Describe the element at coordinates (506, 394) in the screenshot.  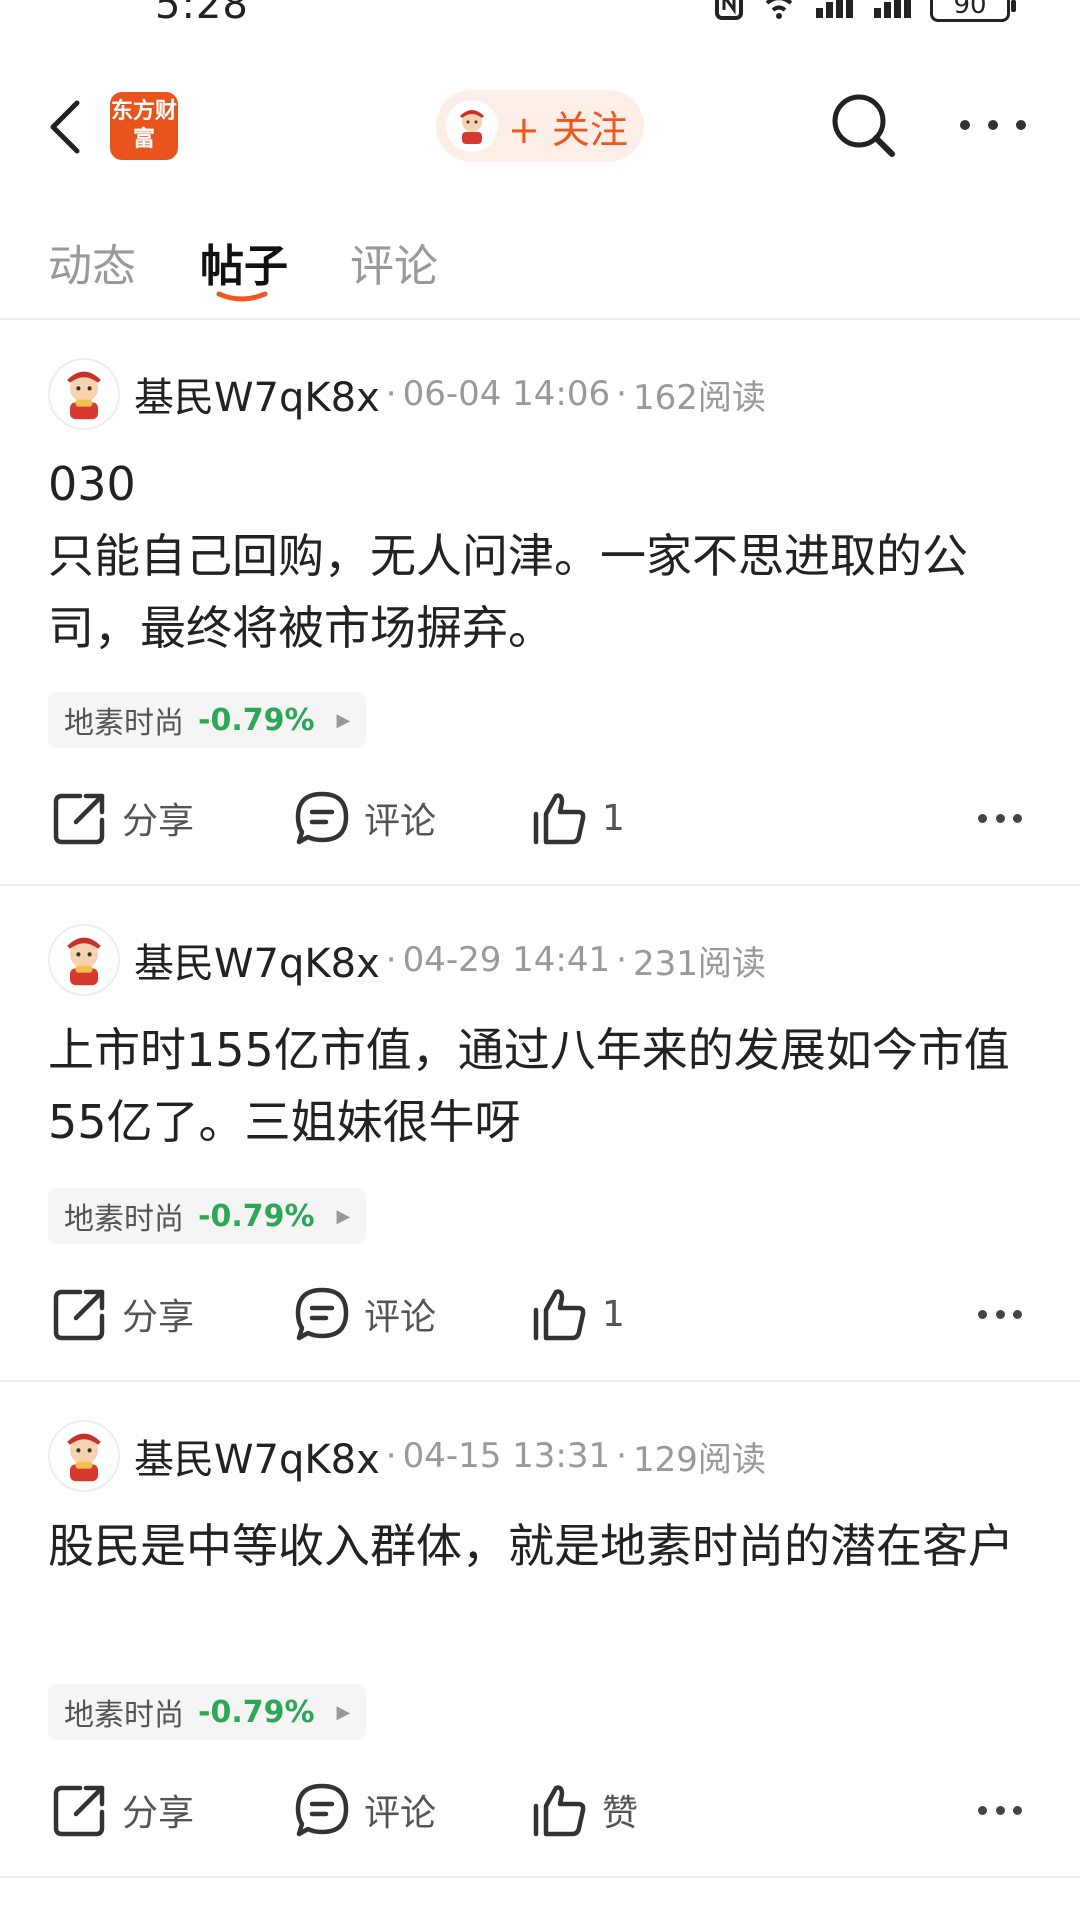
I see `post-time: 06-04 14:06` at that location.